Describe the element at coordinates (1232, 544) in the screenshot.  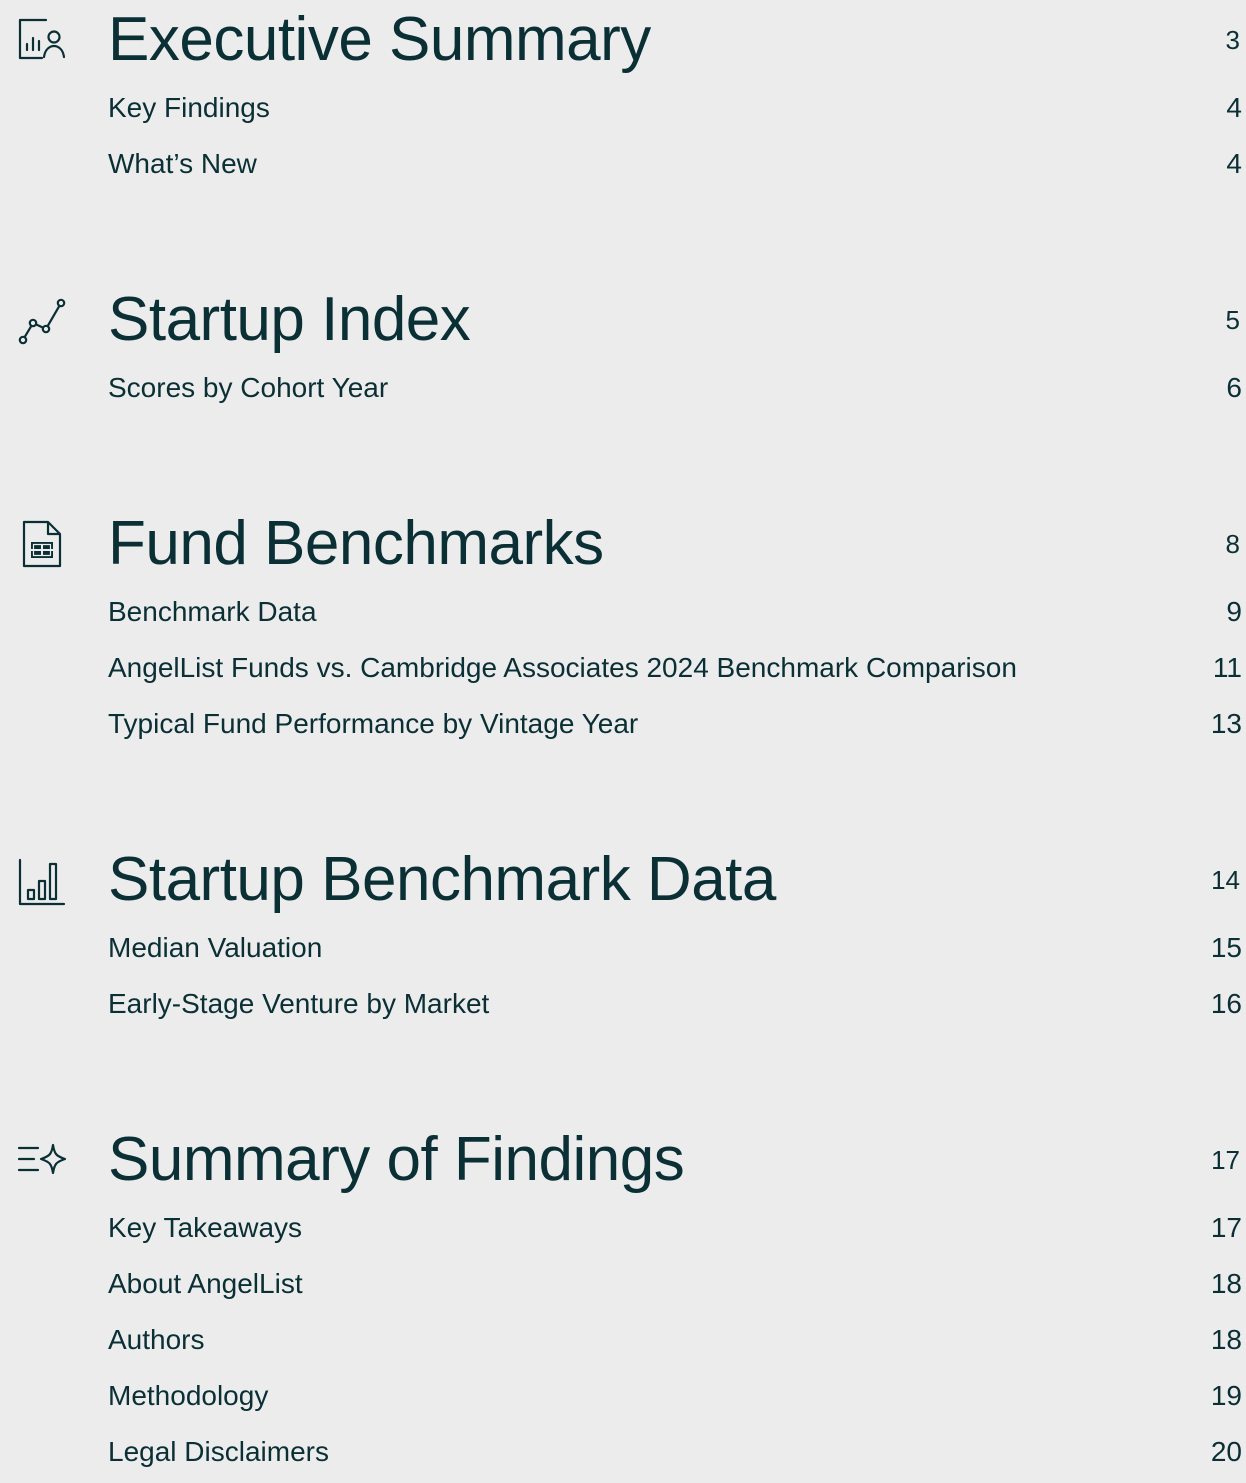
I see `section-page-number: 8` at that location.